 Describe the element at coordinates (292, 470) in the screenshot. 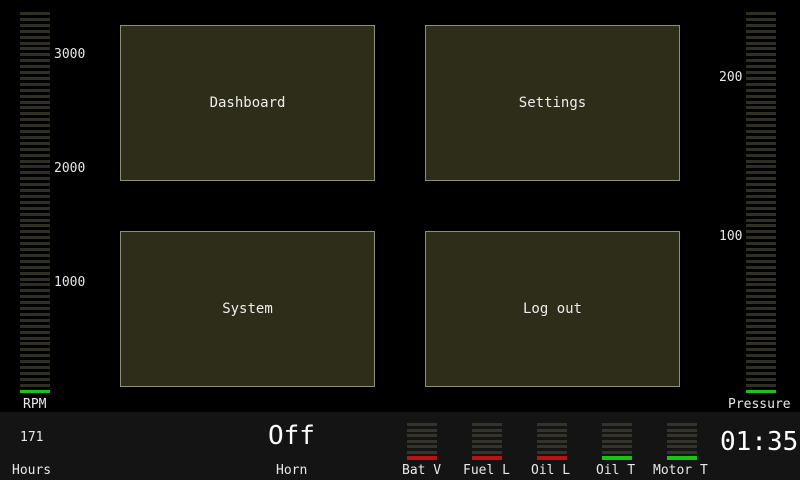

I see `horn-label: Horn` at that location.